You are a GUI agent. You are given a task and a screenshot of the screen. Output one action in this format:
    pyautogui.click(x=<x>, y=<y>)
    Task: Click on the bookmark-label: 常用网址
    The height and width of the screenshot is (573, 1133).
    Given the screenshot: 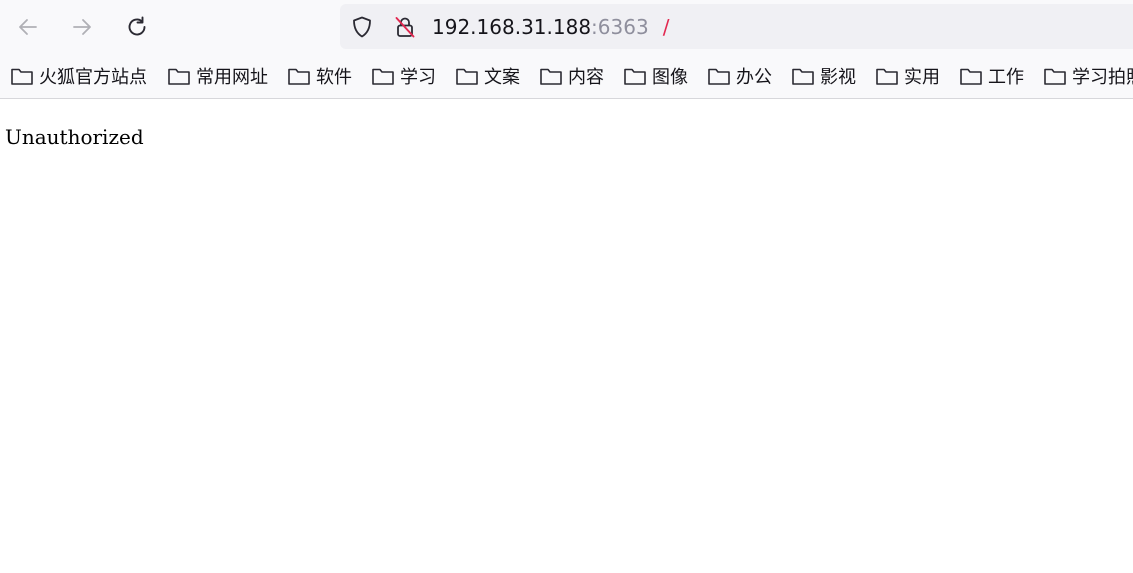 What is the action you would take?
    pyautogui.click(x=232, y=77)
    